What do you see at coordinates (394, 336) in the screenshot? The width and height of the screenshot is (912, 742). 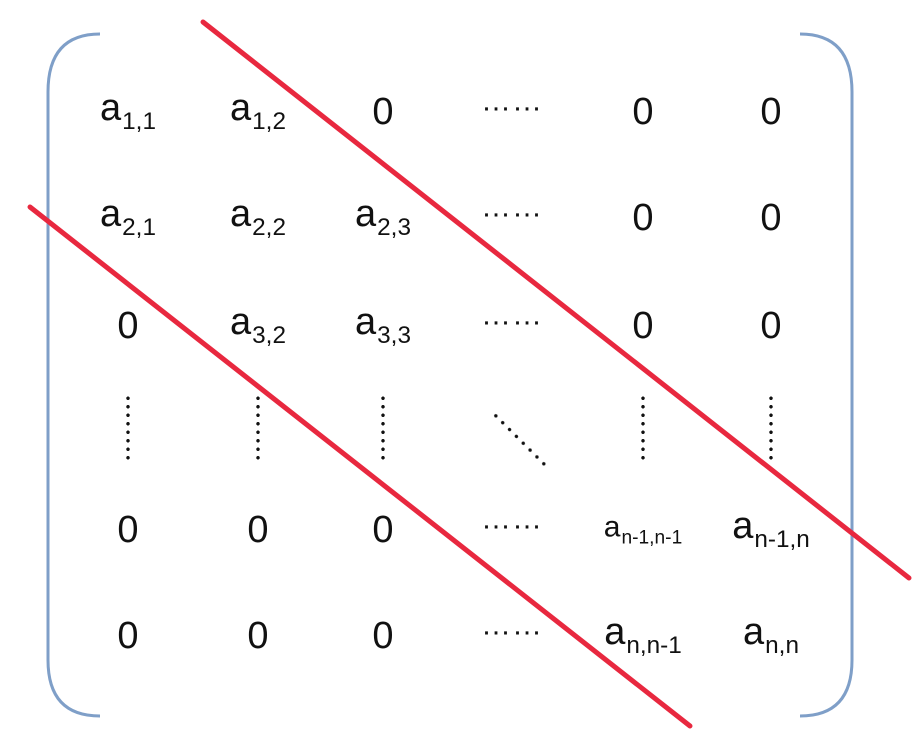 I see `entry-subscript: 3,3` at bounding box center [394, 336].